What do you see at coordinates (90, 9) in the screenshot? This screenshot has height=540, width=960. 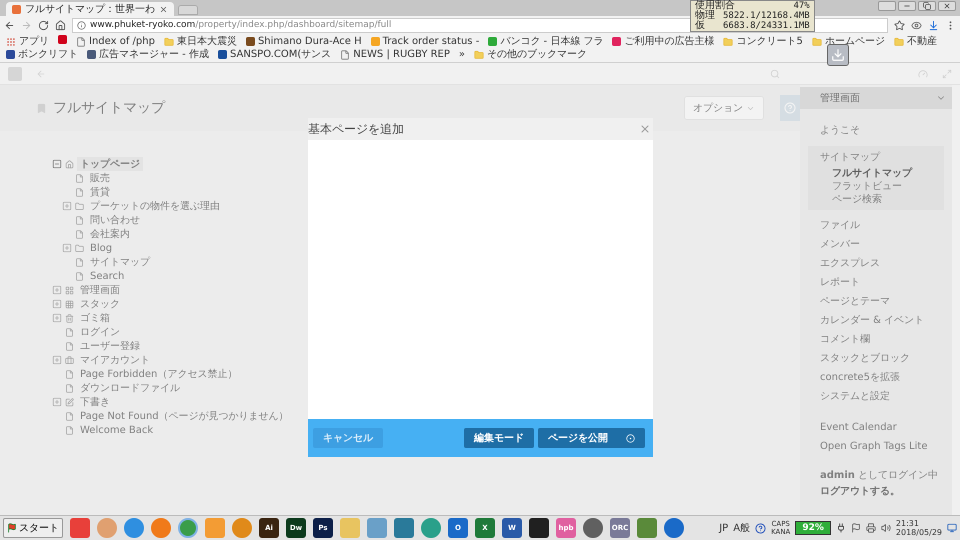 I see `browser-tab: フルサイトマップ：世界一わ` at bounding box center [90, 9].